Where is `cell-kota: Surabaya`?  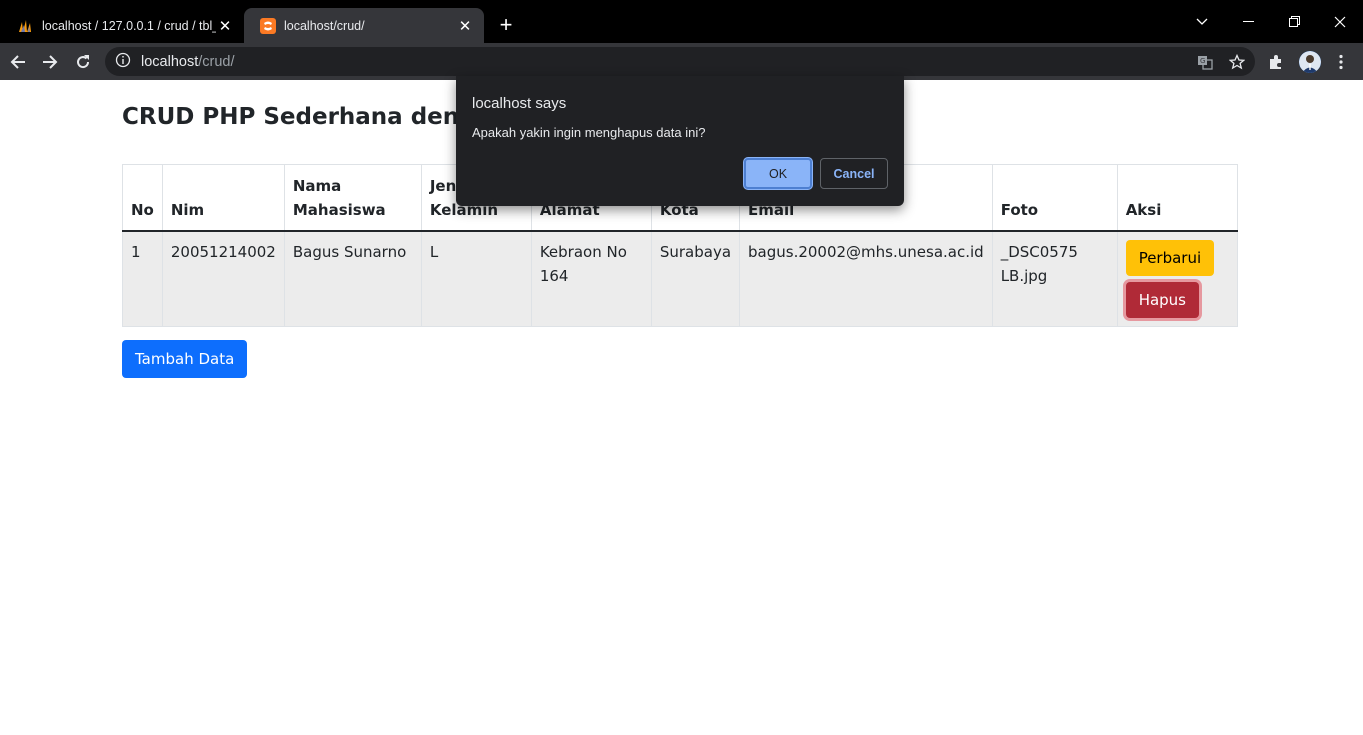 cell-kota: Surabaya is located at coordinates (695, 278).